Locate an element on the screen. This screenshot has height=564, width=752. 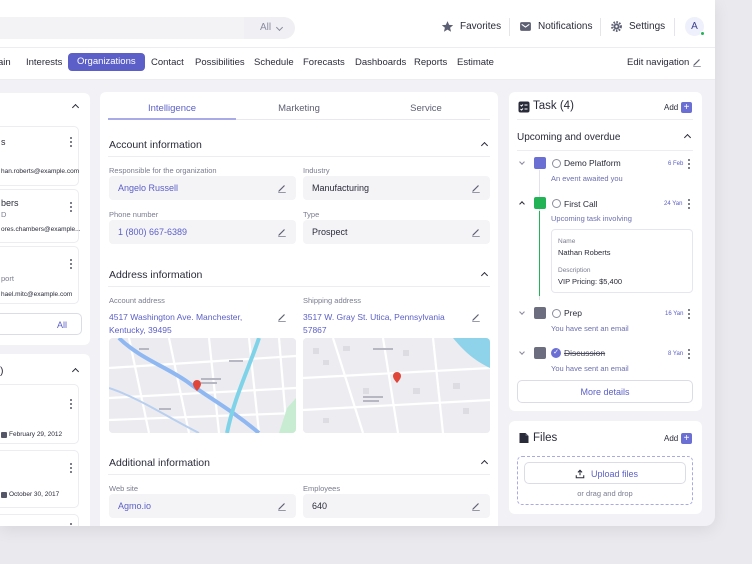
details-tabs: Intelligence Marketing Service is located at coordinates (299, 109).